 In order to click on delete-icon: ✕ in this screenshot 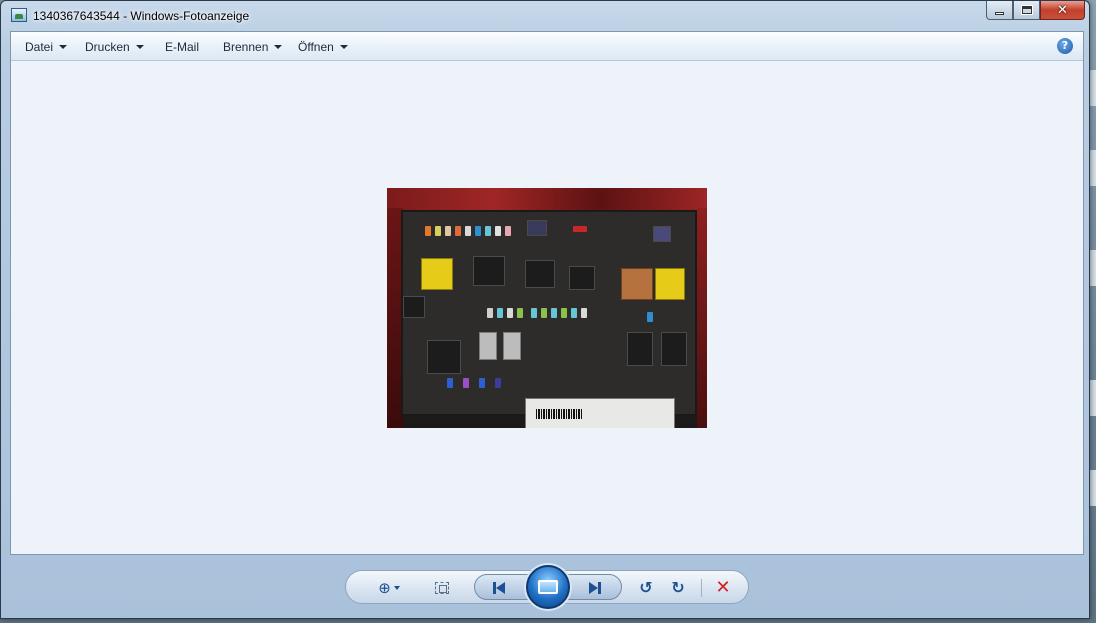, I will do `click(723, 587)`.